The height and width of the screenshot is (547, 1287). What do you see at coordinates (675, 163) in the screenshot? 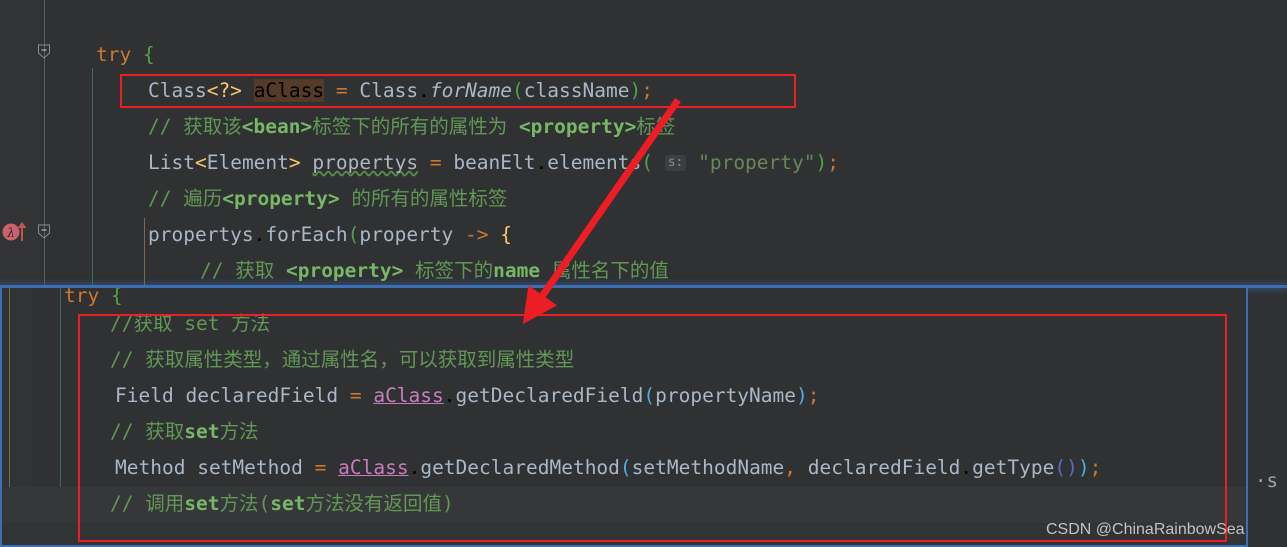
I see `parameter-hint-badge: s:` at bounding box center [675, 163].